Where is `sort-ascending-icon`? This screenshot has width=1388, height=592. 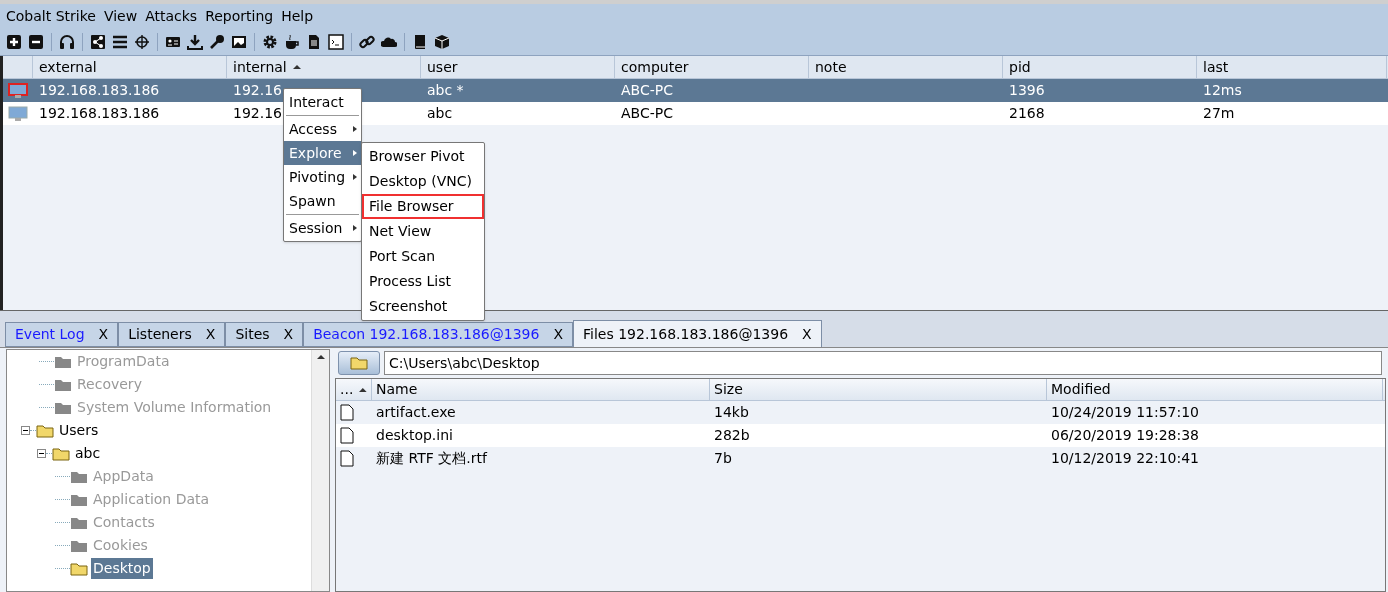 sort-ascending-icon is located at coordinates (363, 389).